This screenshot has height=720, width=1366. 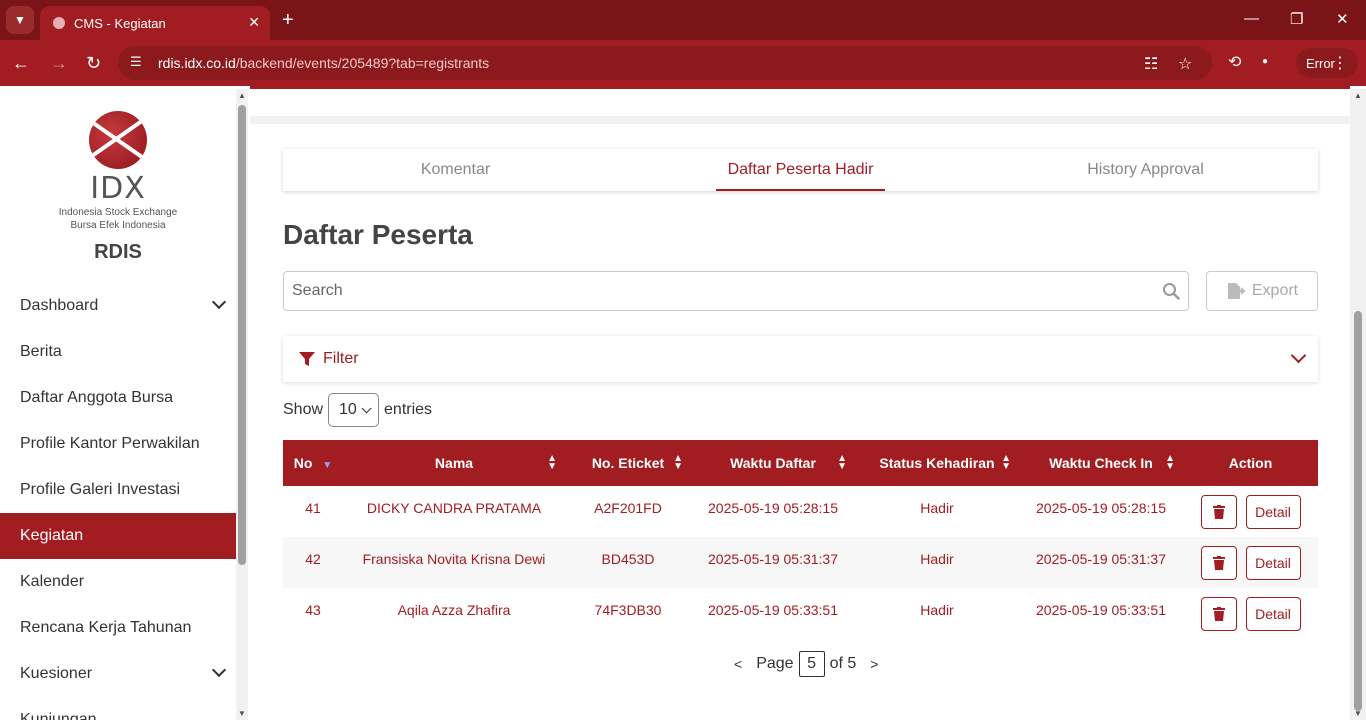 I want to click on search-box, so click(x=736, y=291).